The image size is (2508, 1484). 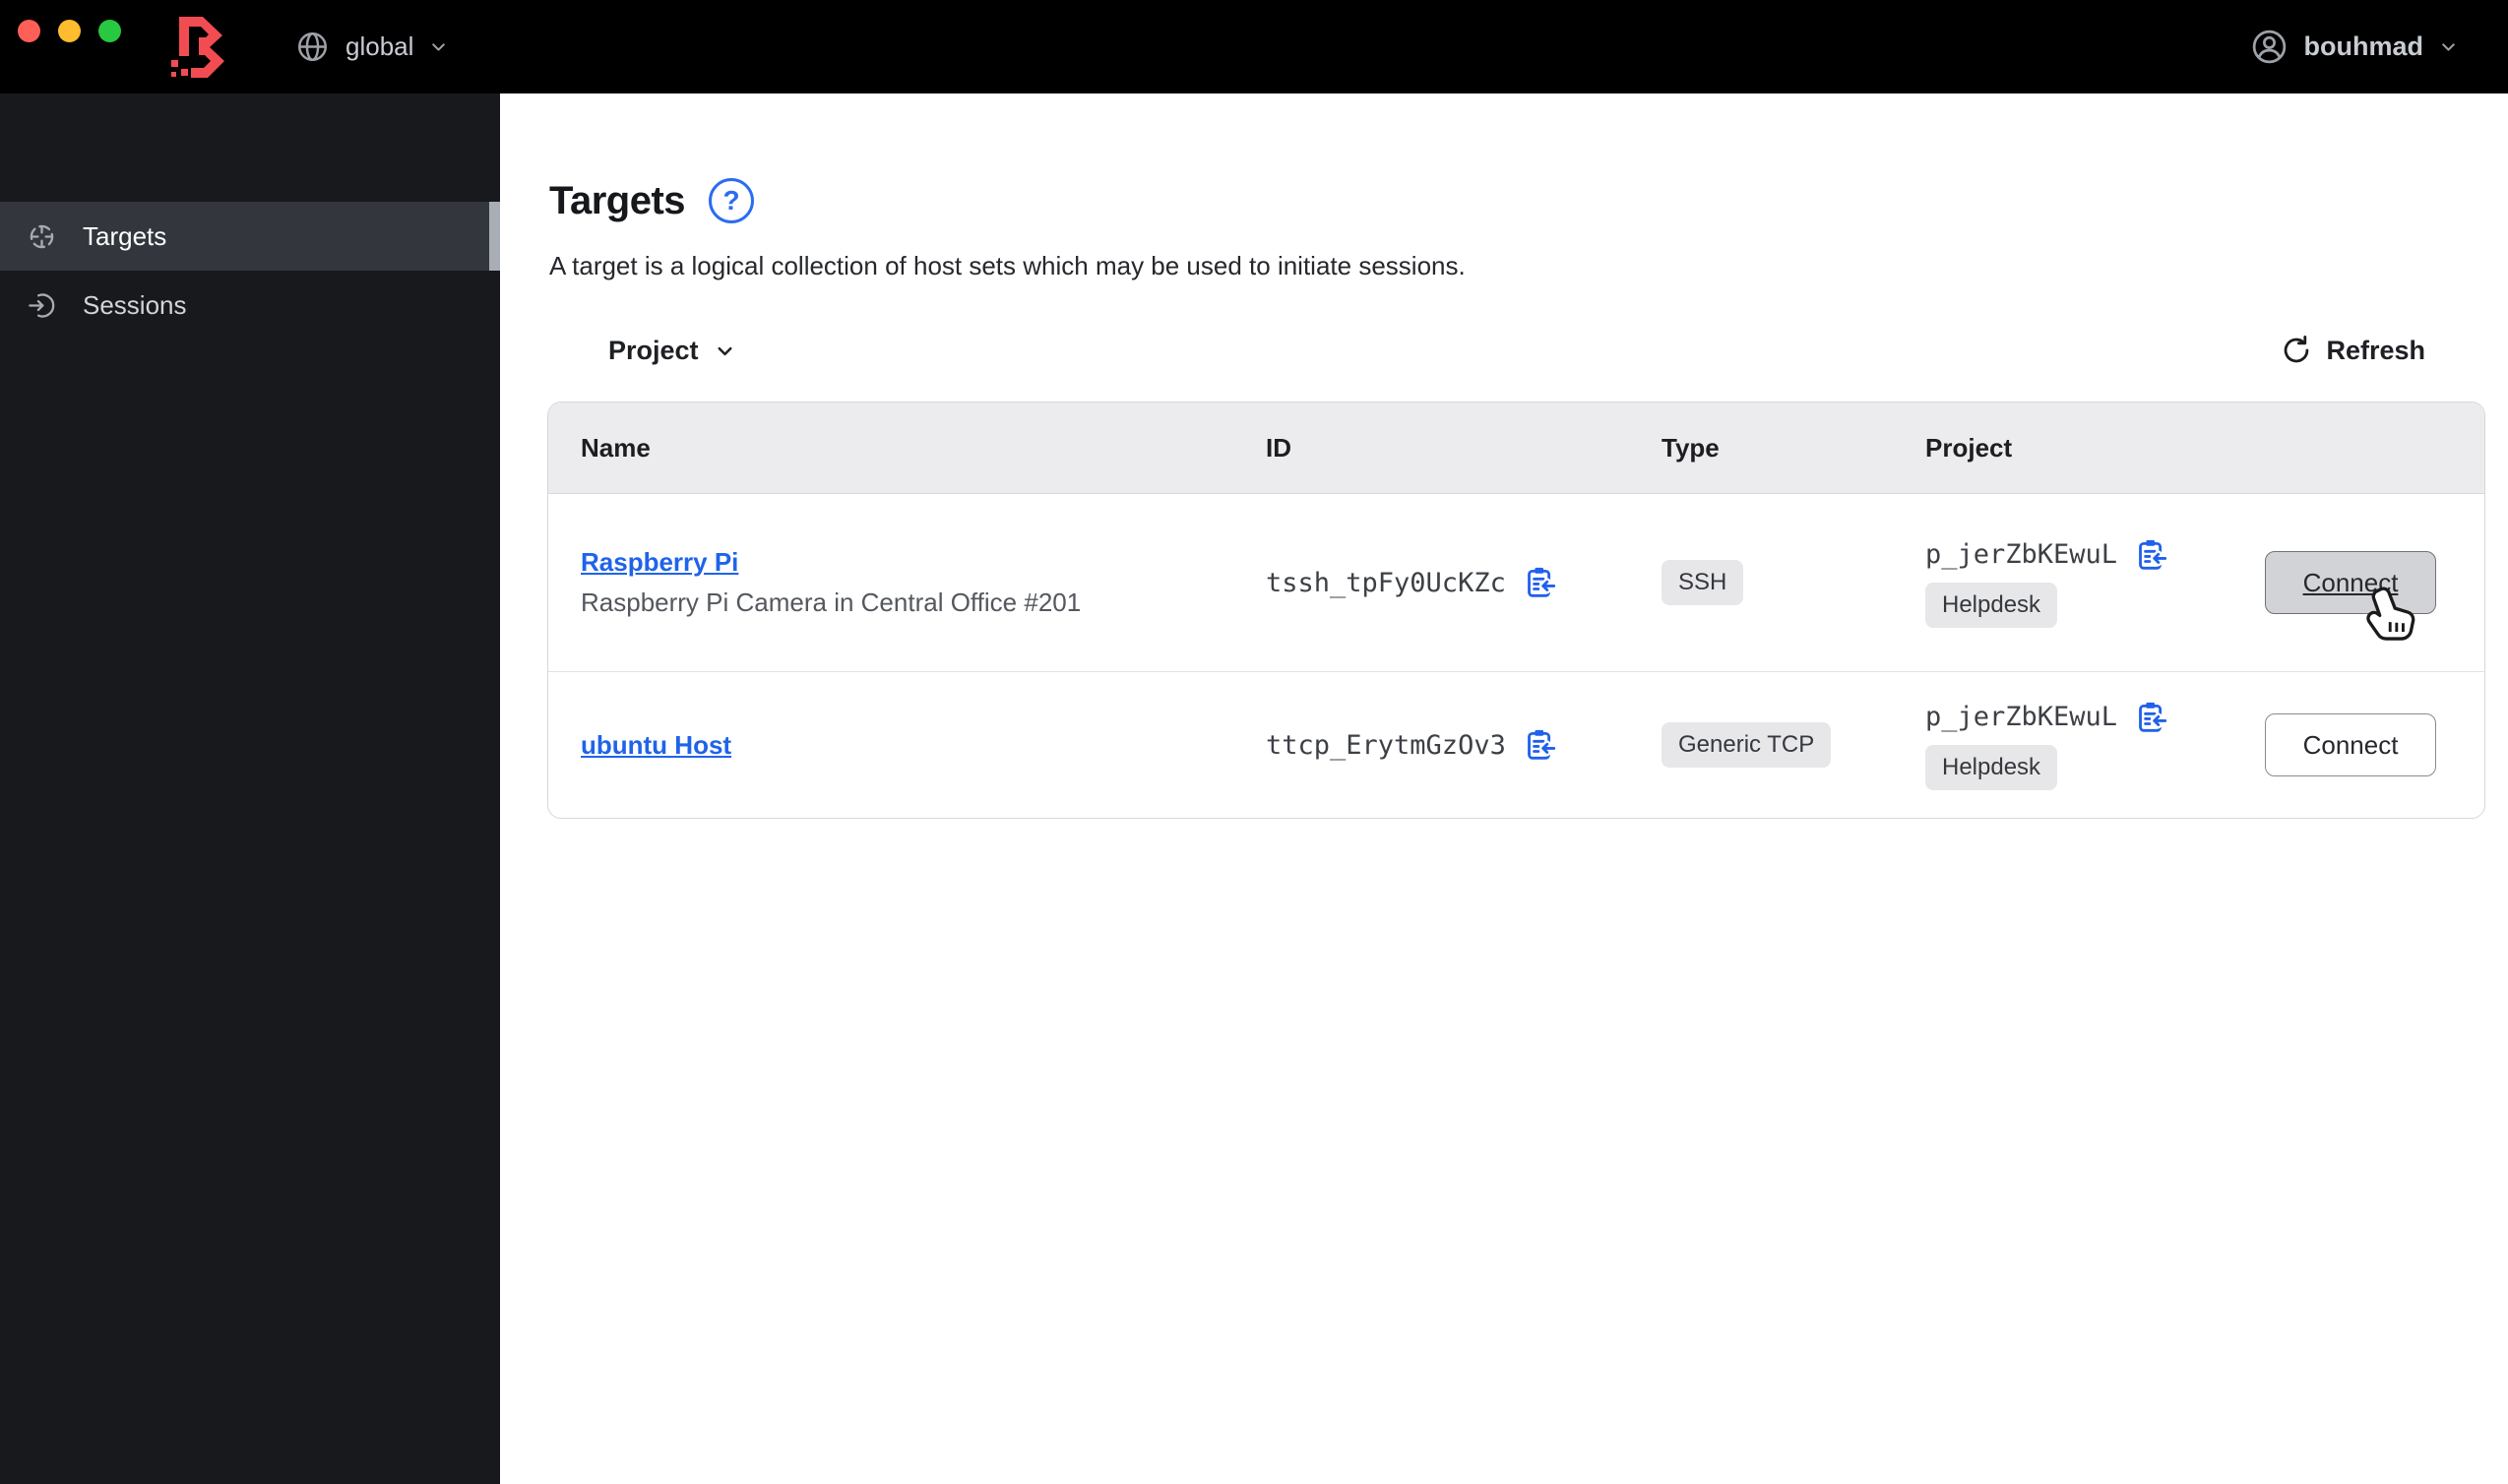 I want to click on help-button: ?, so click(x=732, y=201).